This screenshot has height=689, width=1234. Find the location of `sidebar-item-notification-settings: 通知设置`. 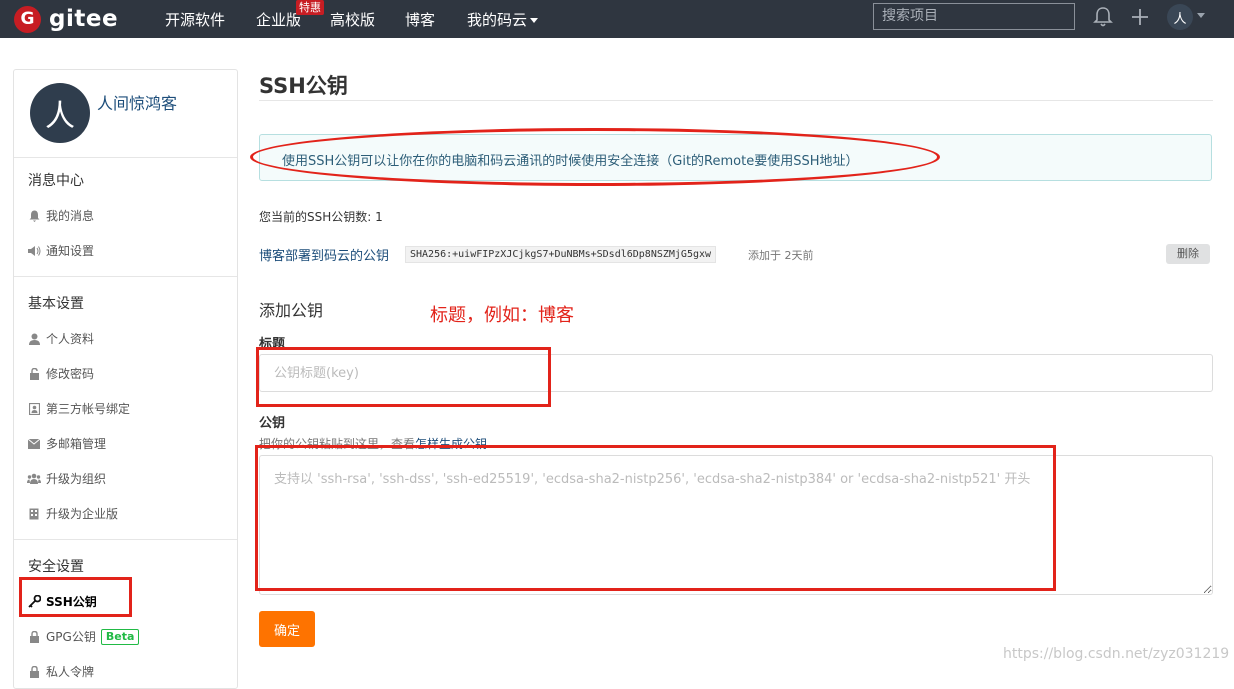

sidebar-item-notification-settings: 通知设置 is located at coordinates (60, 250).